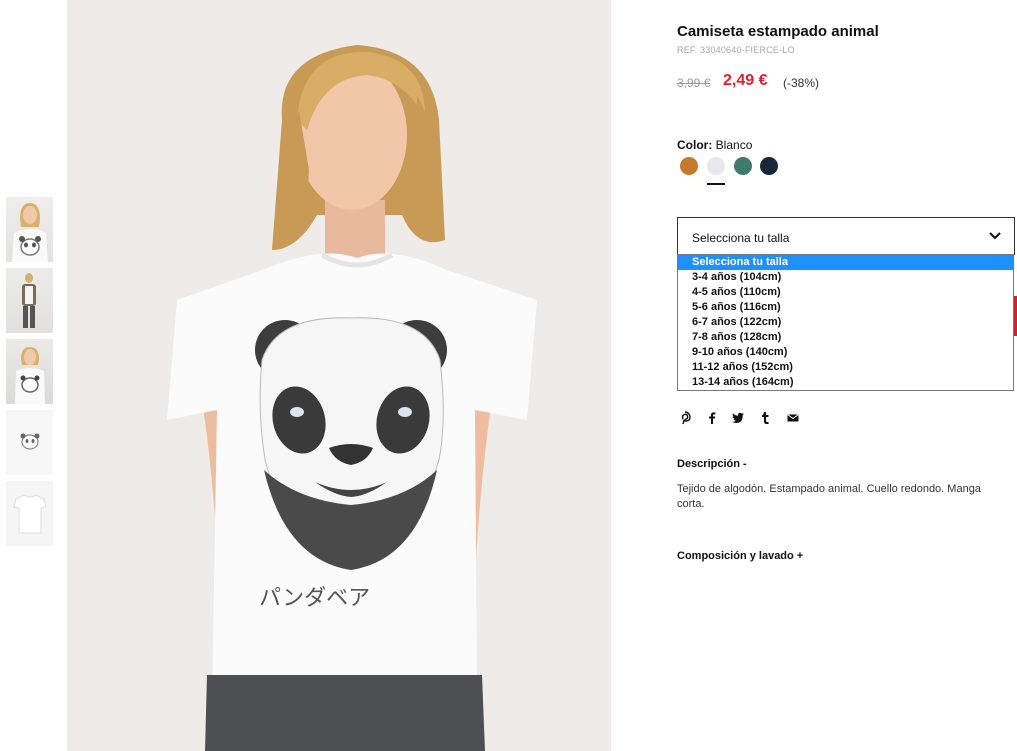 Image resolution: width=1017 pixels, height=751 pixels. I want to click on selected-color-name: Blanco, so click(734, 145).